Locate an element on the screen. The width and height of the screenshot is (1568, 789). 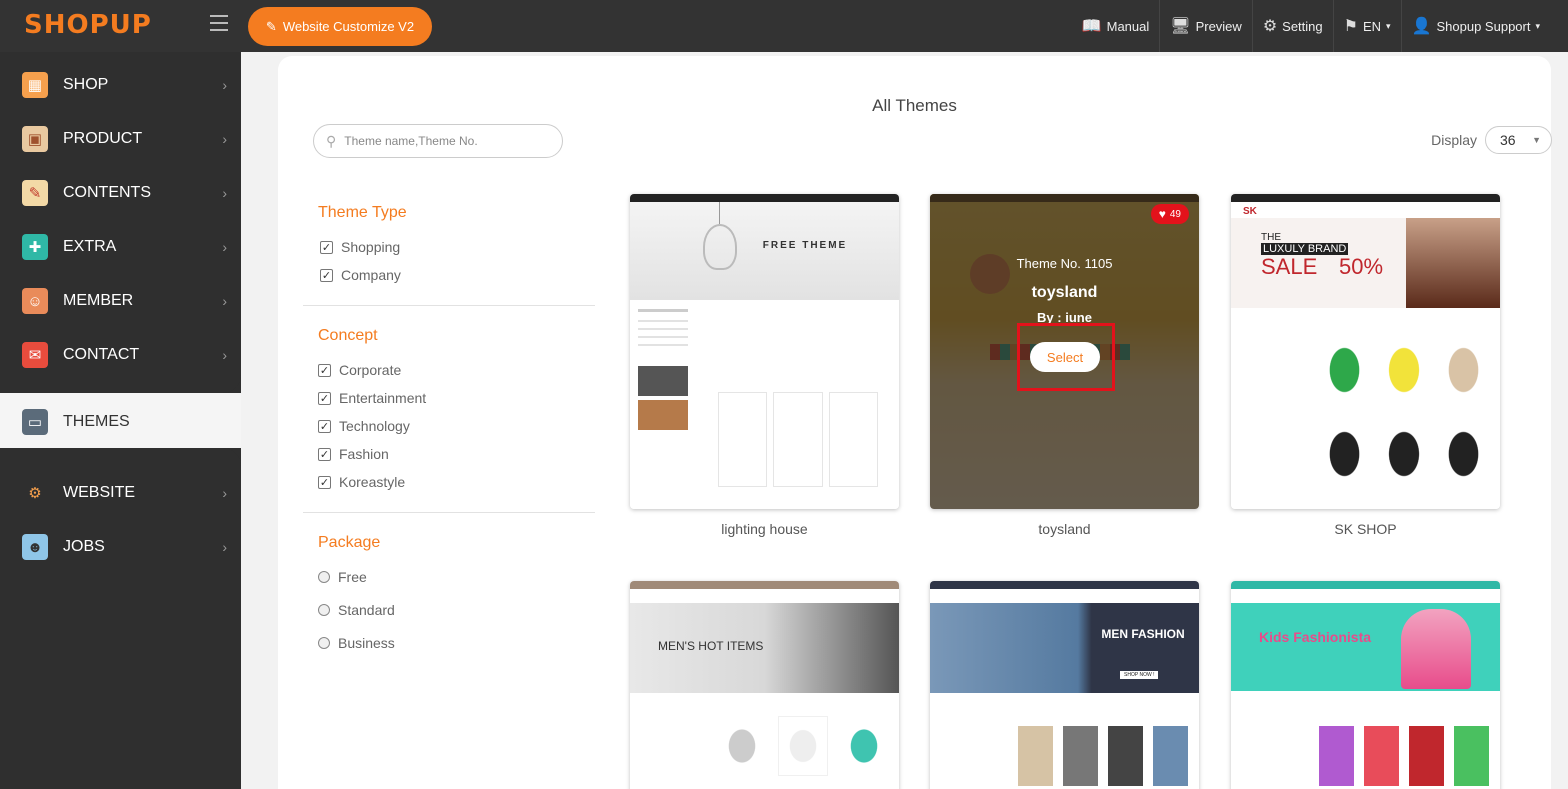
sidebar-item-contact: ✉ CONTACT › is located at coordinates (120, 355).